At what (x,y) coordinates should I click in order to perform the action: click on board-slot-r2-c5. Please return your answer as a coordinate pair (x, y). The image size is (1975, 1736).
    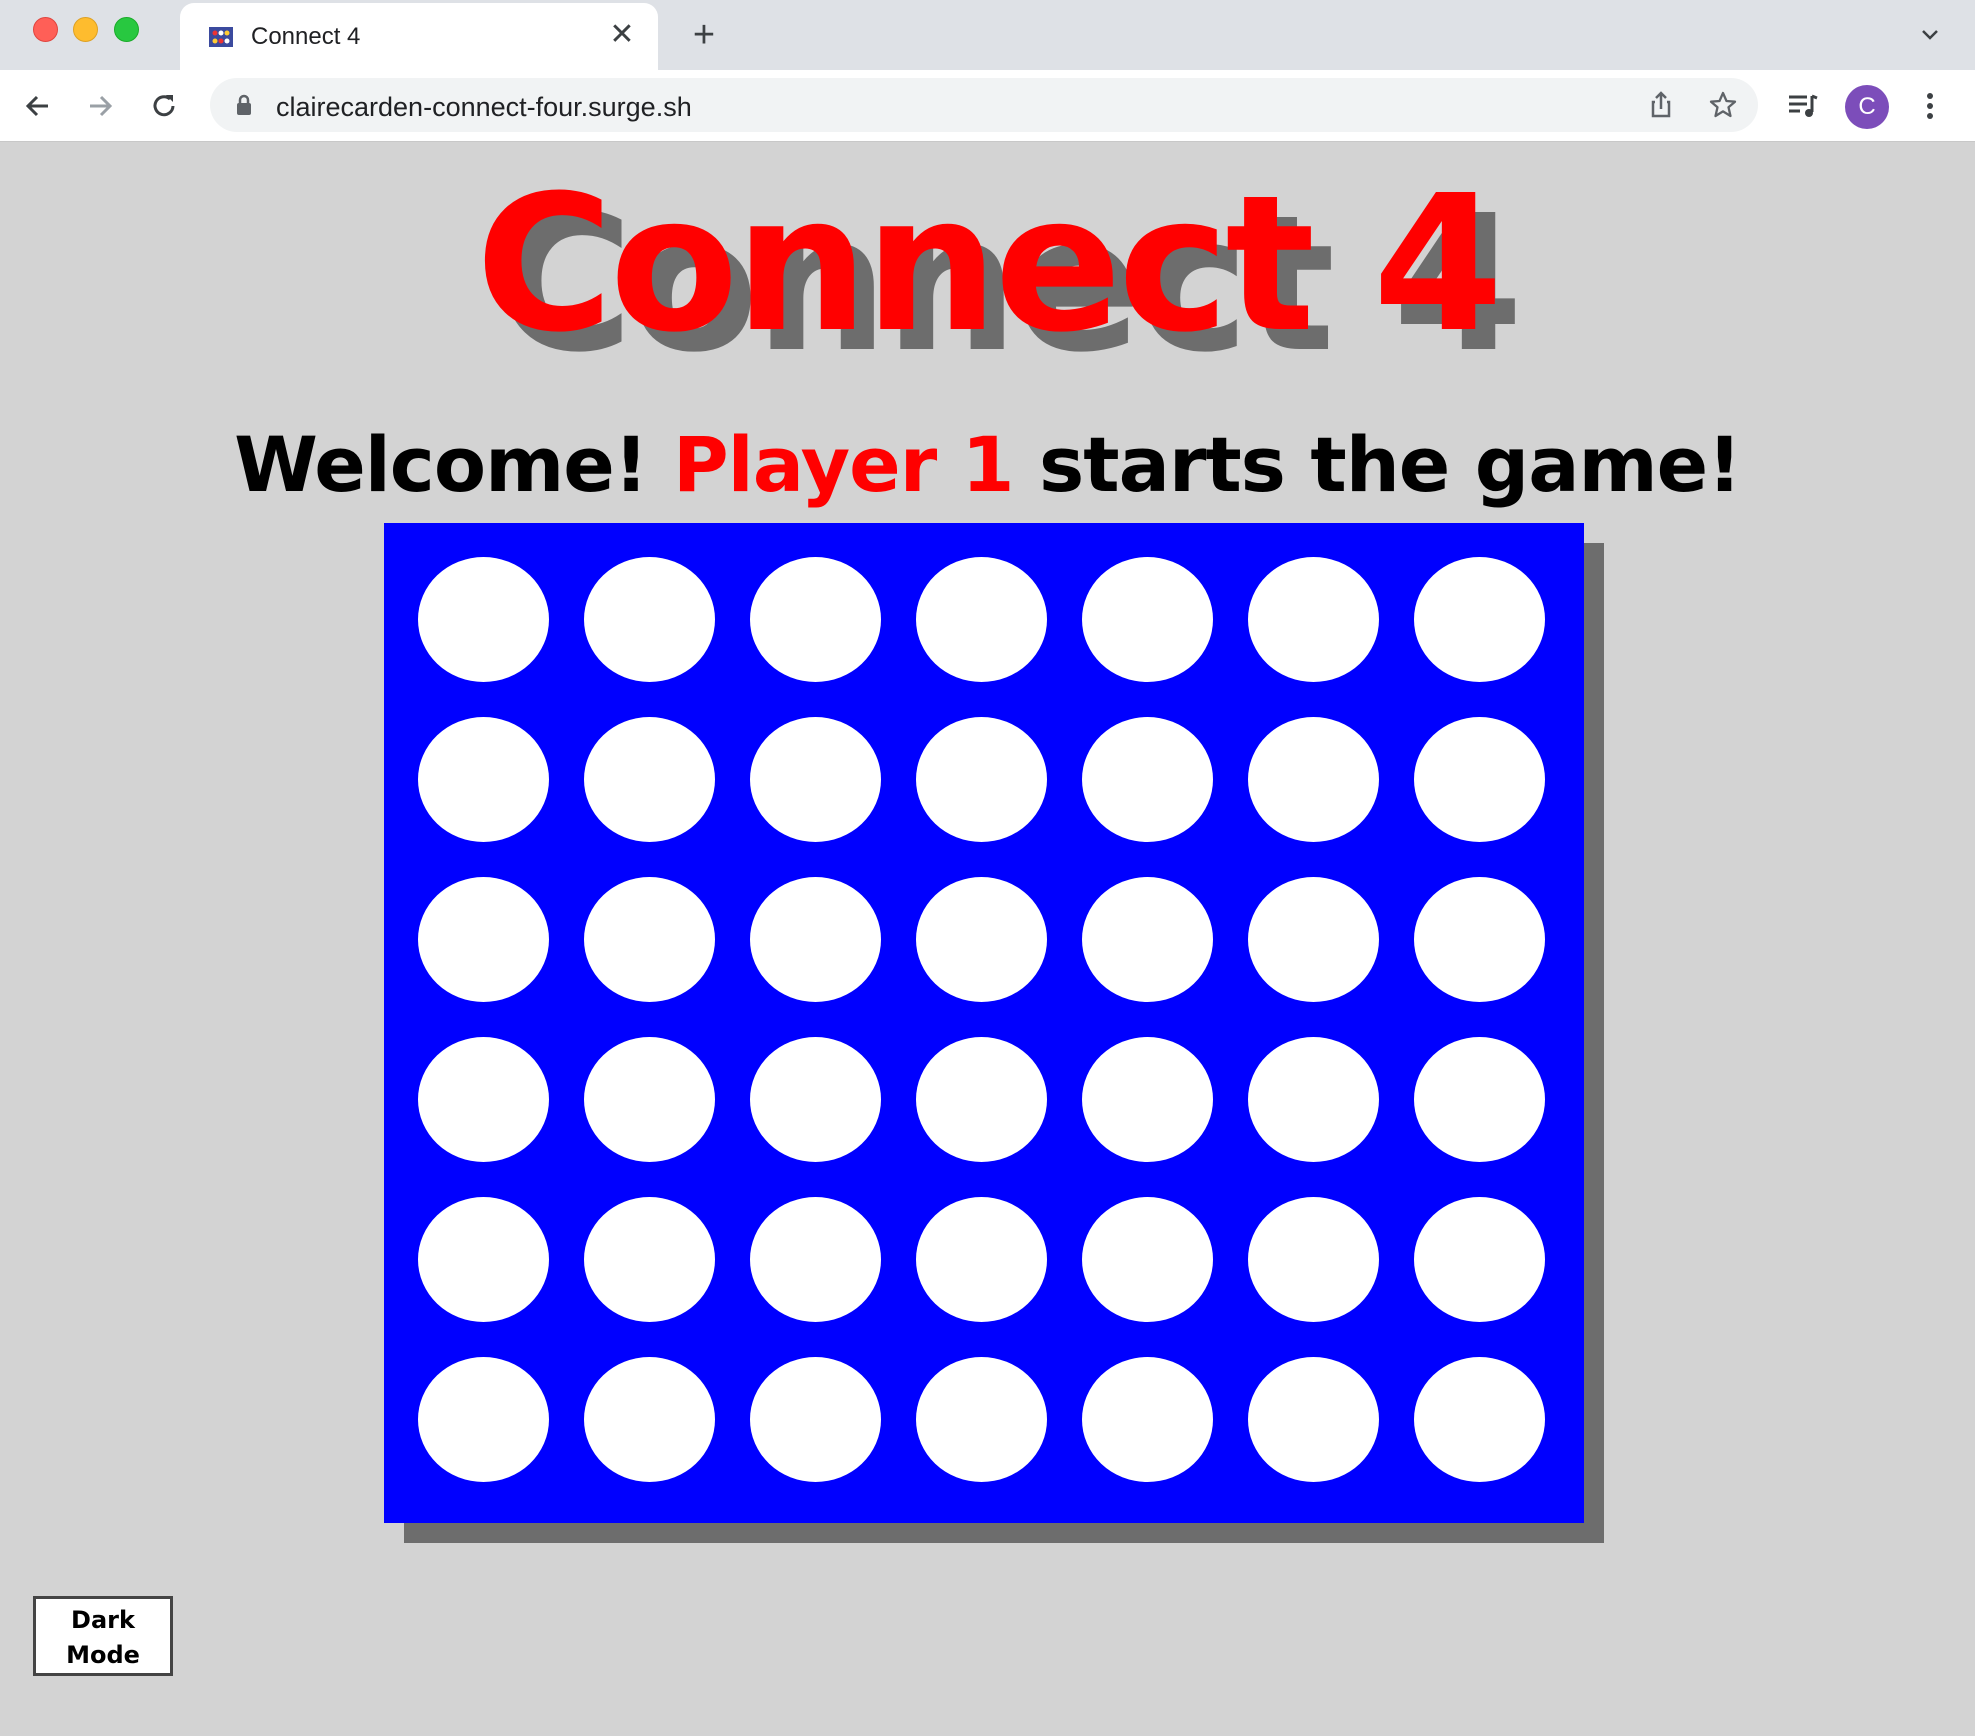
    Looking at the image, I should click on (1147, 779).